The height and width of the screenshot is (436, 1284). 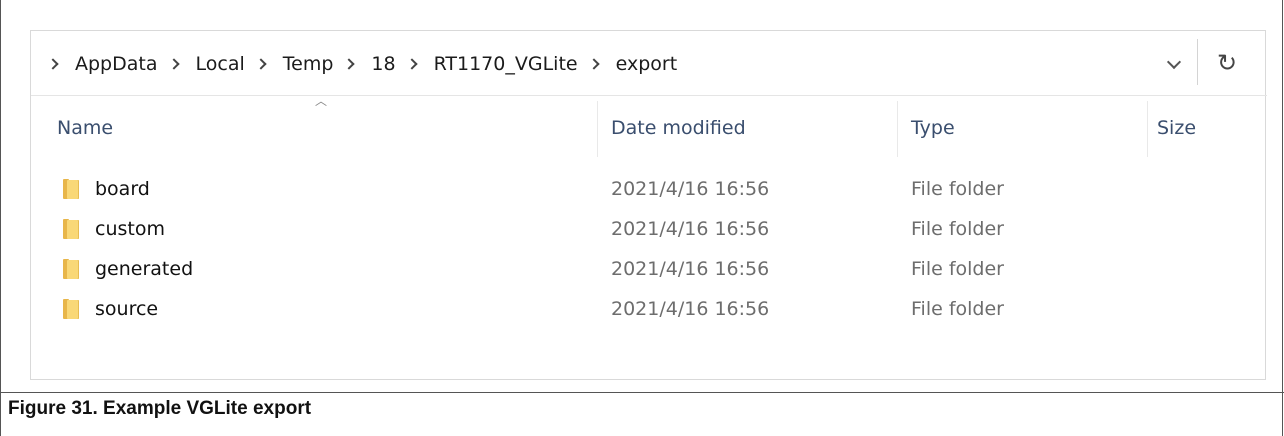 I want to click on page-frame-right, so click(x=1282, y=218).